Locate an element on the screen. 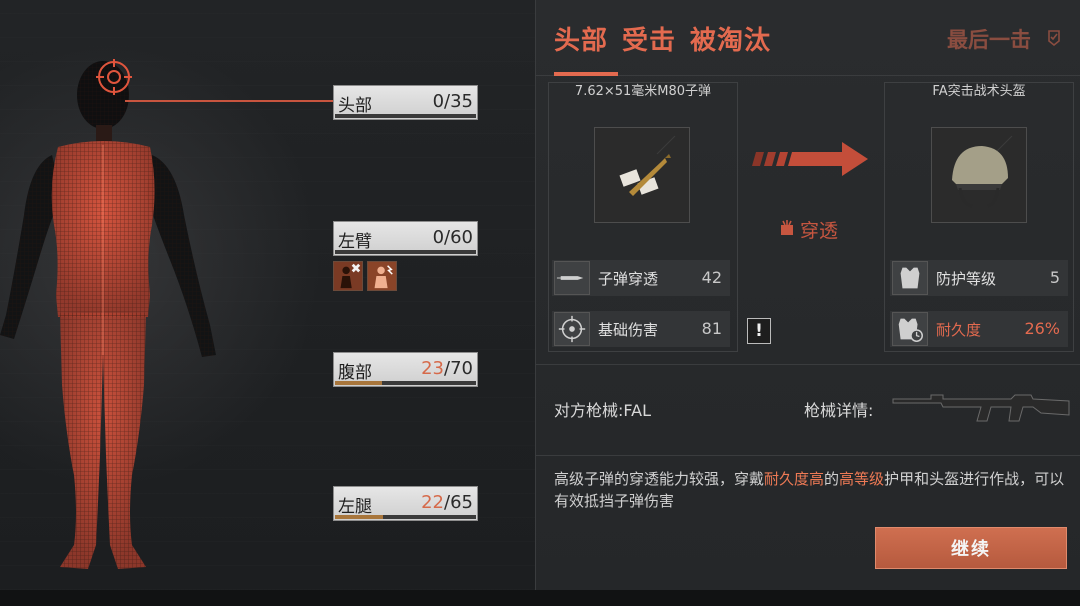 This screenshot has height=606, width=1080. last-hit-icon is located at coordinates (1054, 38).